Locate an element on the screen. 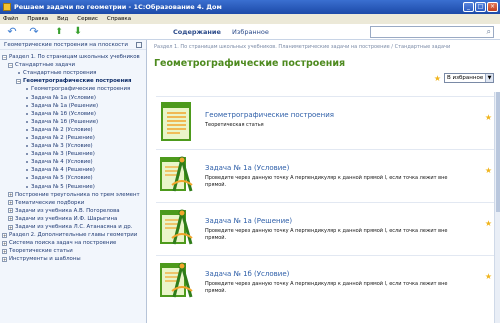  tree-item: Задача № 4 (Решение) is located at coordinates (73, 170).